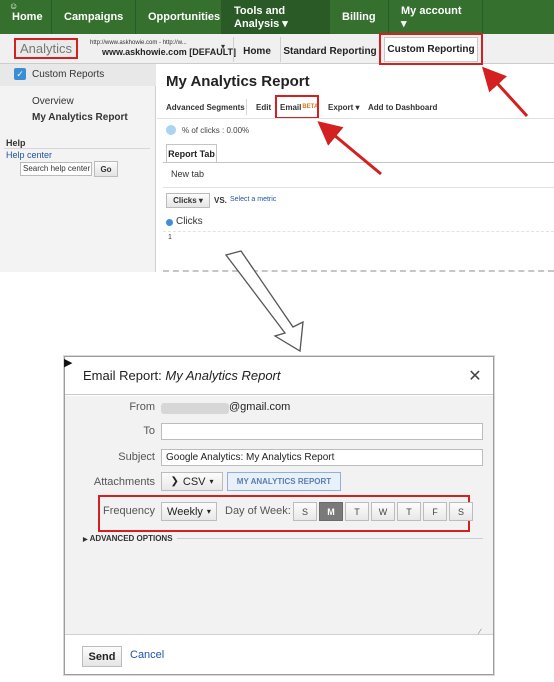 The height and width of the screenshot is (682, 554). Describe the element at coordinates (431, 49) in the screenshot. I see `tab-custom-reporting: Custom Reporting` at that location.